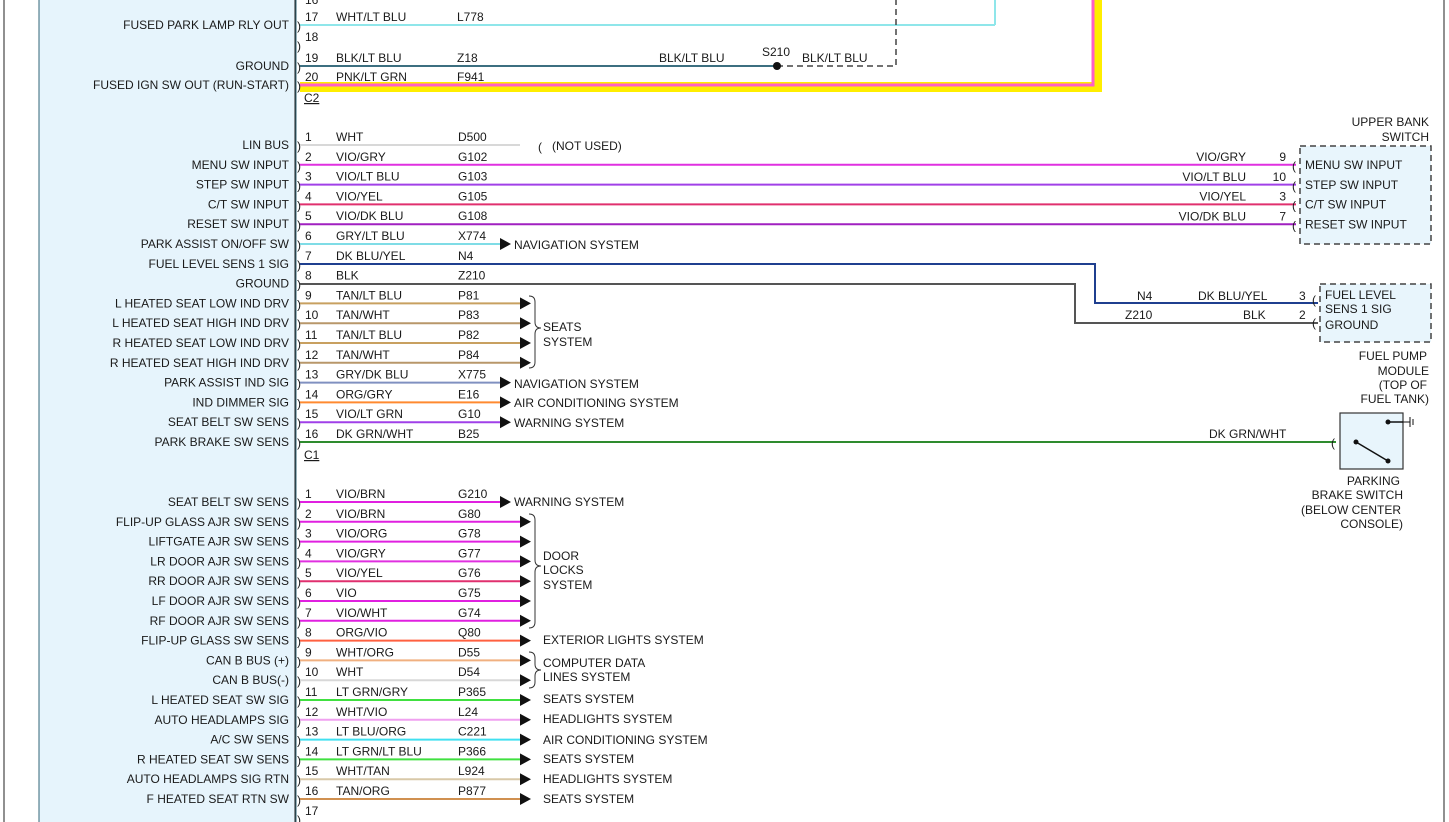  What do you see at coordinates (241, 165) in the screenshot?
I see `c1-pin-label: MENU SW INPUT` at bounding box center [241, 165].